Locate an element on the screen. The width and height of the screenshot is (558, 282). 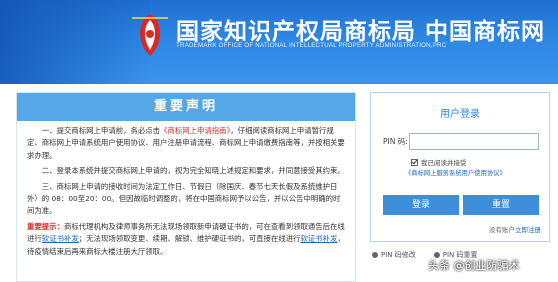
pin-row: PIN 码: is located at coordinates (461, 141).